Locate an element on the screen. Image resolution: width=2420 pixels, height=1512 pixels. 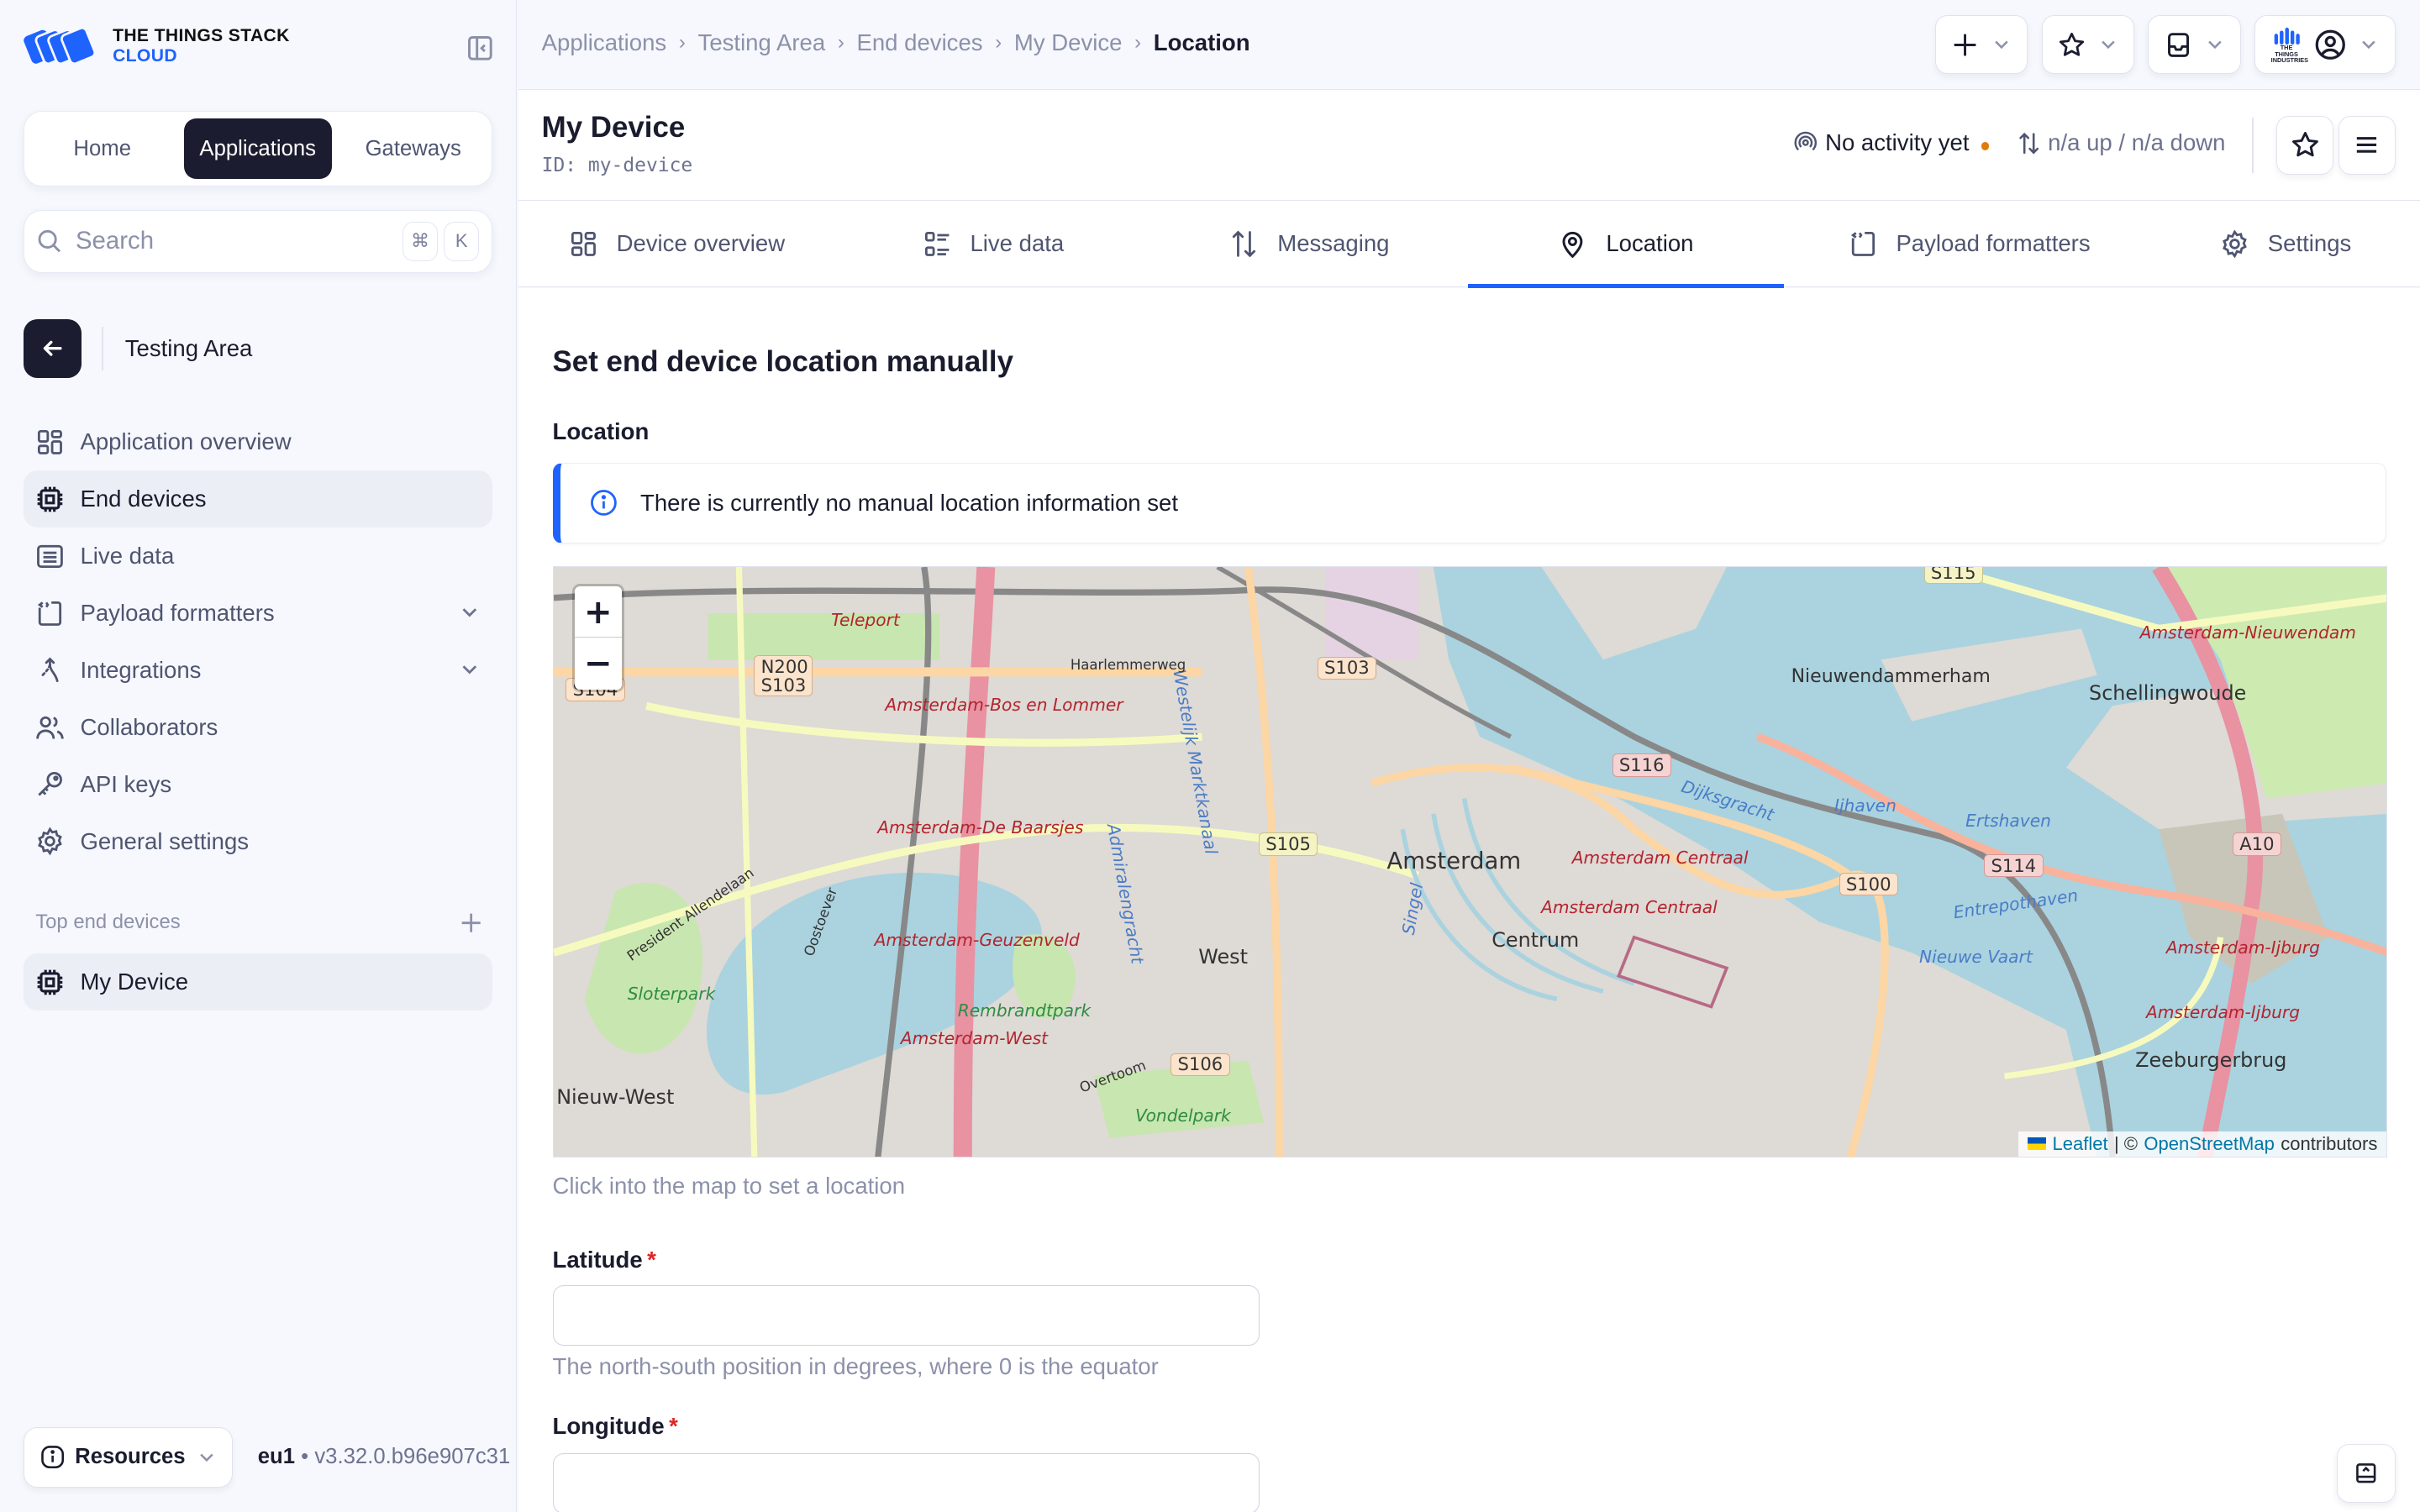
collapse-sidebar-button is located at coordinates (481, 48).